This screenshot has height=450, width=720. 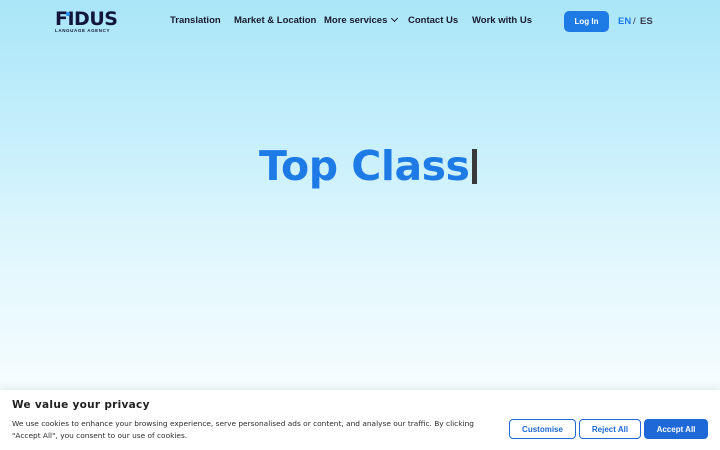 I want to click on hero-typed-heading: Top Class, so click(x=368, y=166).